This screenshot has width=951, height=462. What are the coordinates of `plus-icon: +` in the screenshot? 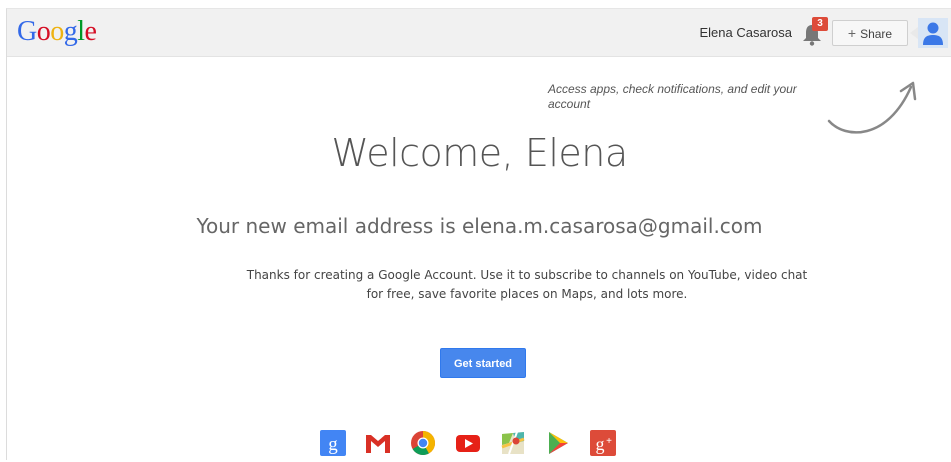 It's located at (852, 33).